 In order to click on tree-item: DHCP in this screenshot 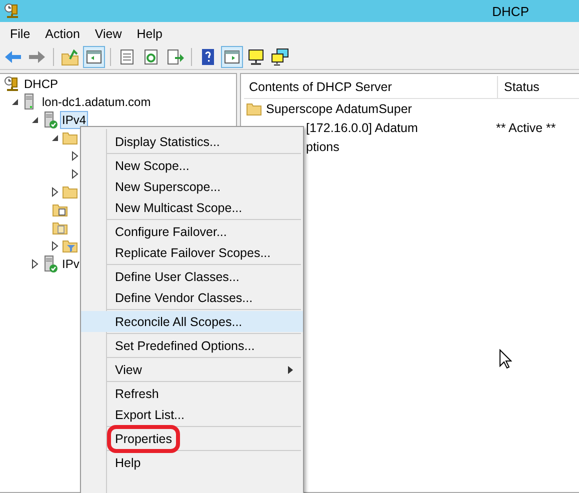, I will do `click(41, 84)`.